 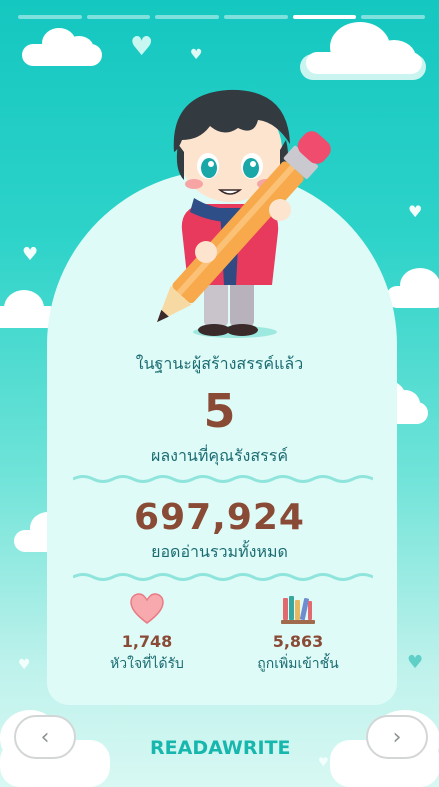 What do you see at coordinates (298, 641) in the screenshot?
I see `shelf-value: 5,863` at bounding box center [298, 641].